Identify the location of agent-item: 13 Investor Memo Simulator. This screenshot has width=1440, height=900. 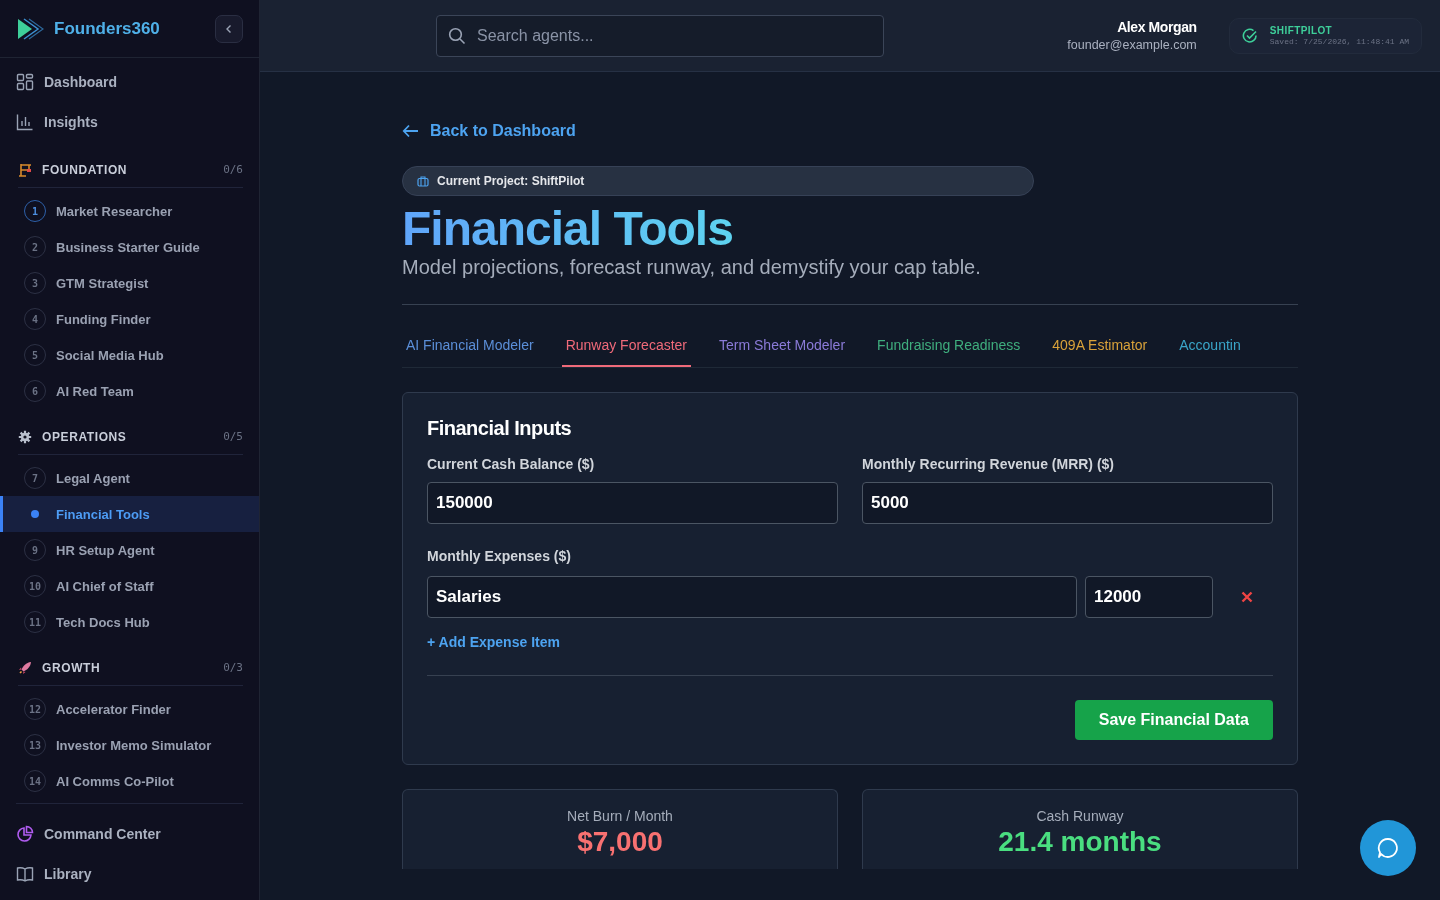
(129, 745).